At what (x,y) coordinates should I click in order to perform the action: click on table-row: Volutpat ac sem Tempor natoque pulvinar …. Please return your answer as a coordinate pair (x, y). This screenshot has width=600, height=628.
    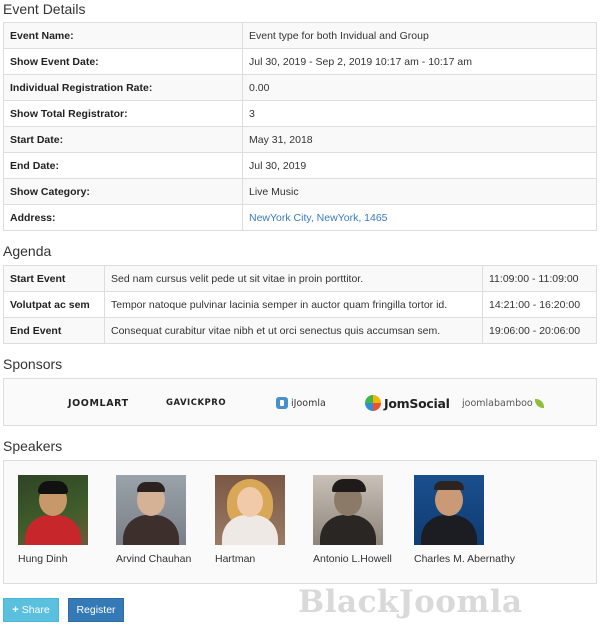
    Looking at the image, I should click on (300, 304).